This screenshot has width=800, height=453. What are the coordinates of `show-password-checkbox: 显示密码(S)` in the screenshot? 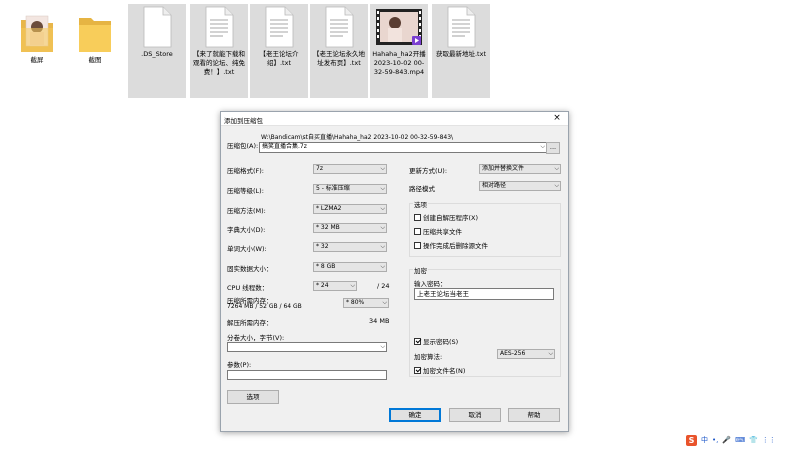 It's located at (436, 341).